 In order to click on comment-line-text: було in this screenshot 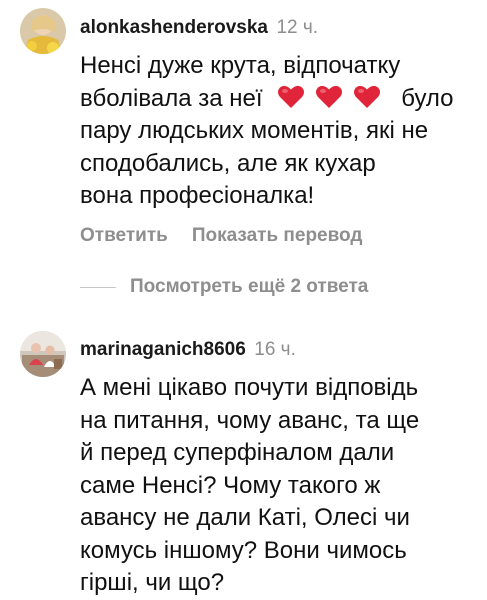, I will do `click(427, 98)`.